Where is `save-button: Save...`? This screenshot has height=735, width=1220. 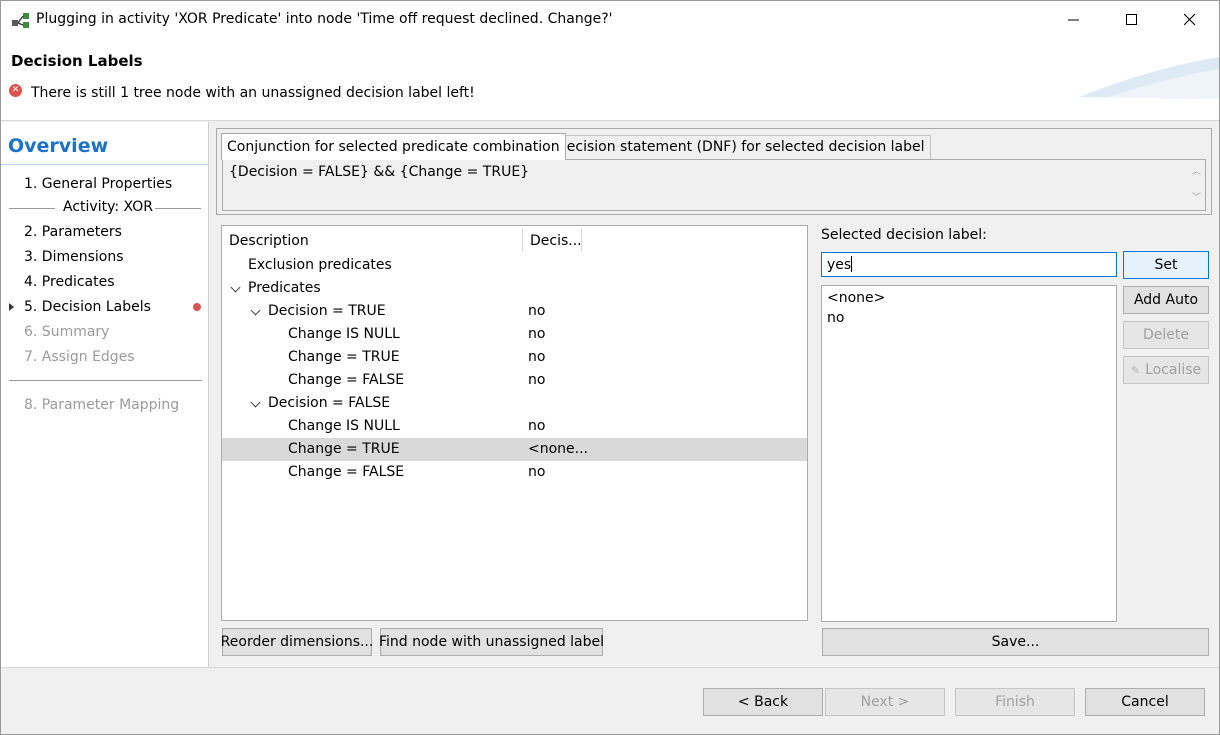
save-button: Save... is located at coordinates (1015, 642).